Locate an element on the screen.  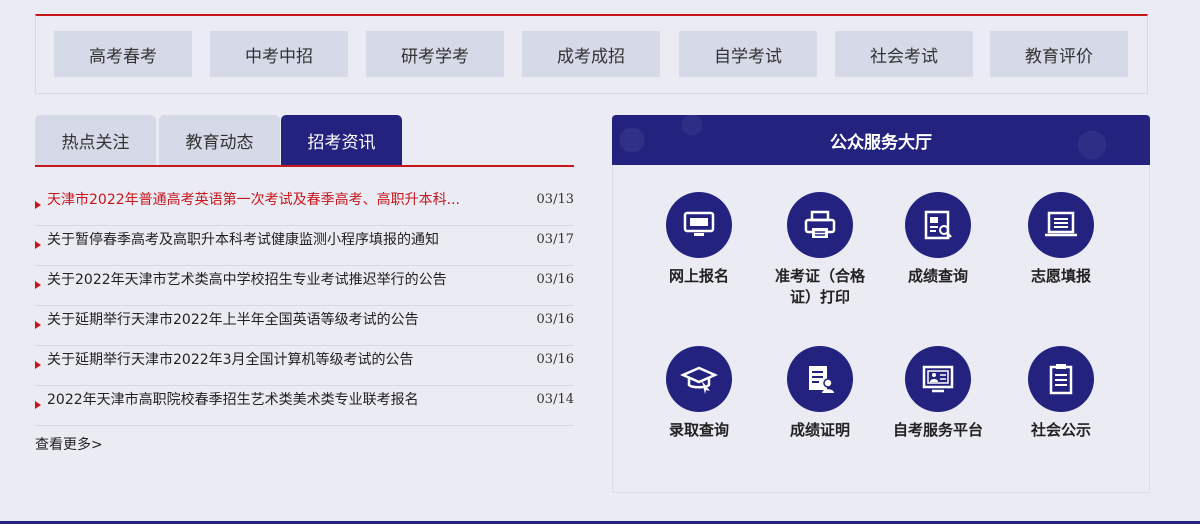
tab-education-news: 教育动态 is located at coordinates (219, 140).